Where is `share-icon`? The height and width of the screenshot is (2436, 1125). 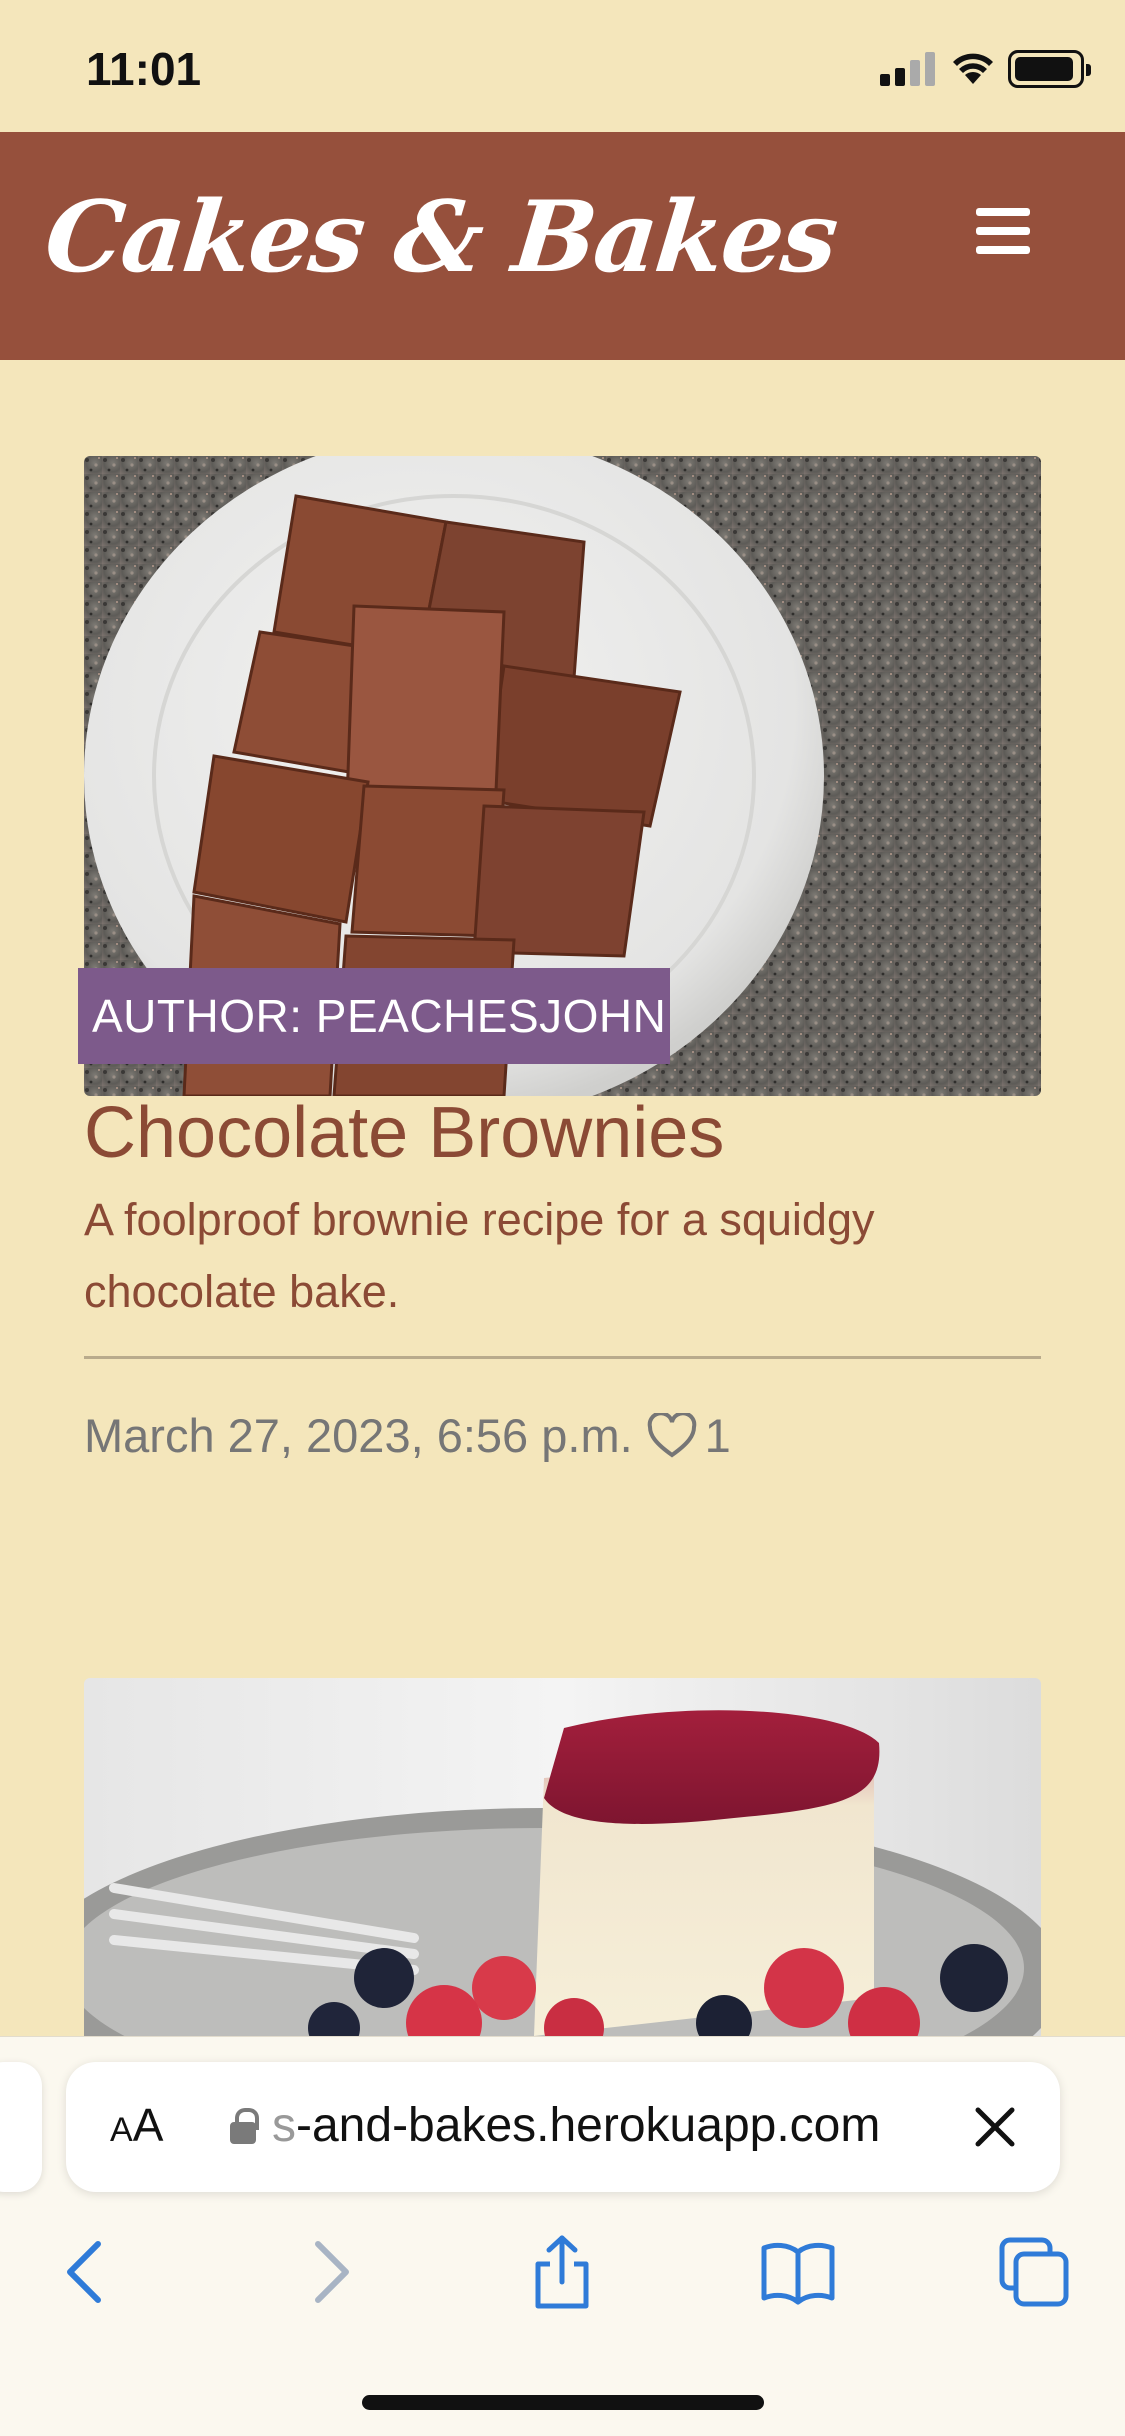
share-icon is located at coordinates (562, 2272).